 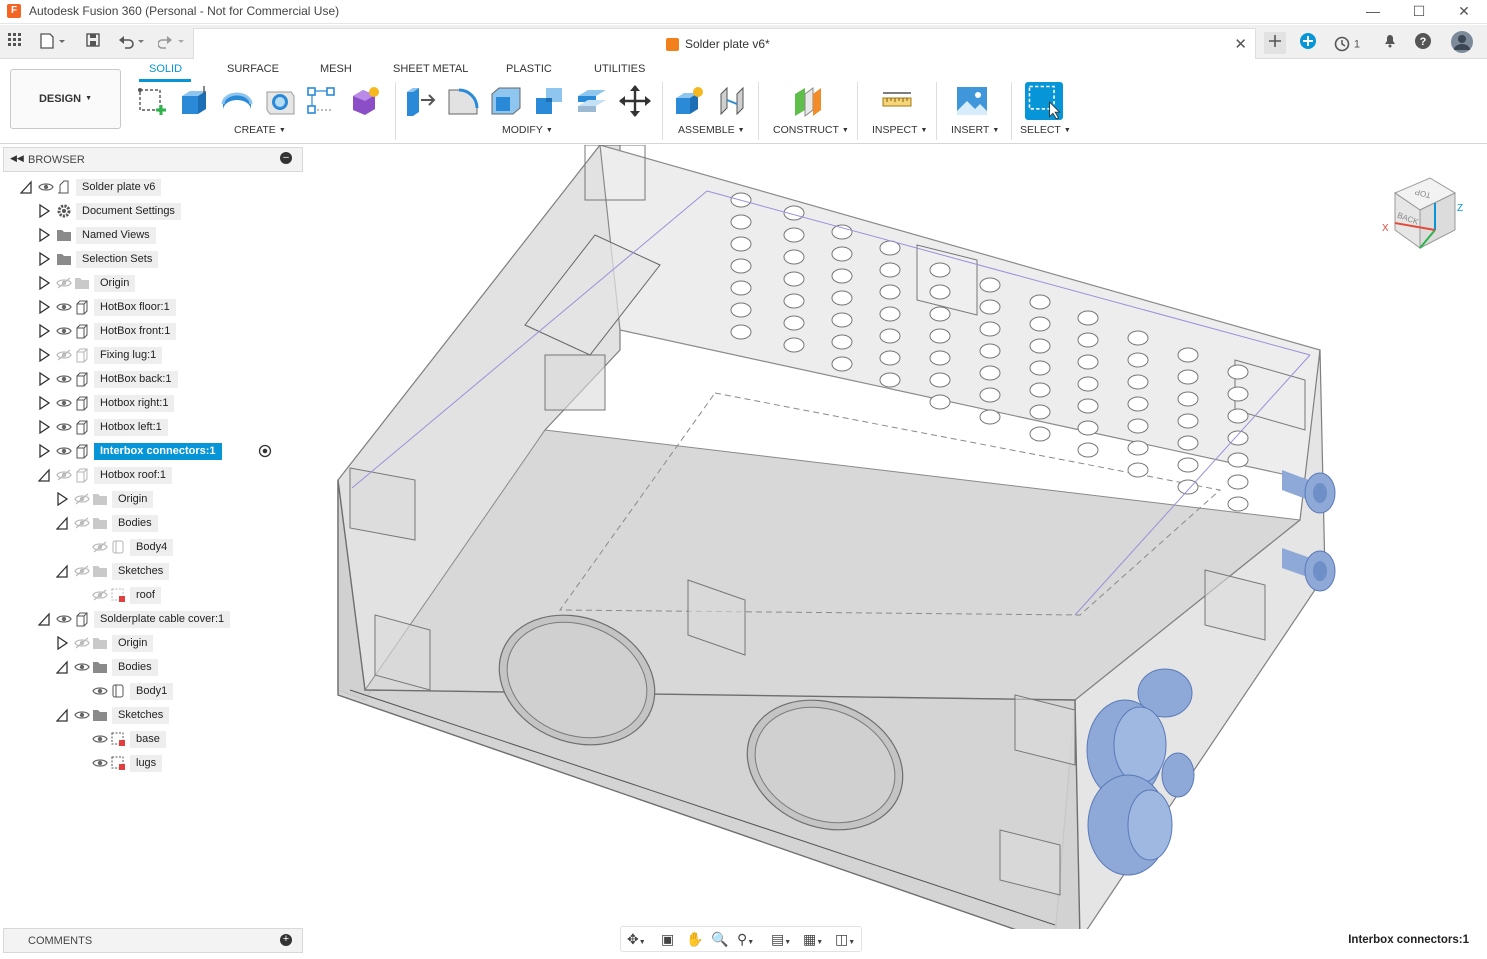 What do you see at coordinates (128, 355) in the screenshot?
I see `browser-node-label: Fixing lug:1` at bounding box center [128, 355].